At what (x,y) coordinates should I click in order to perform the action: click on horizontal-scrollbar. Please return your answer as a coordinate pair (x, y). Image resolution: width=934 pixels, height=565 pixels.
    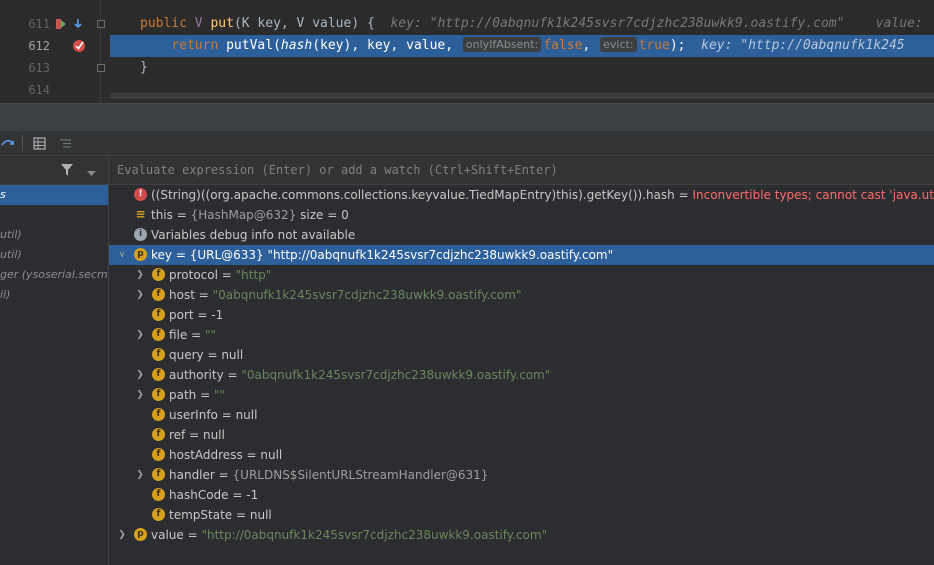
    Looking at the image, I should click on (522, 96).